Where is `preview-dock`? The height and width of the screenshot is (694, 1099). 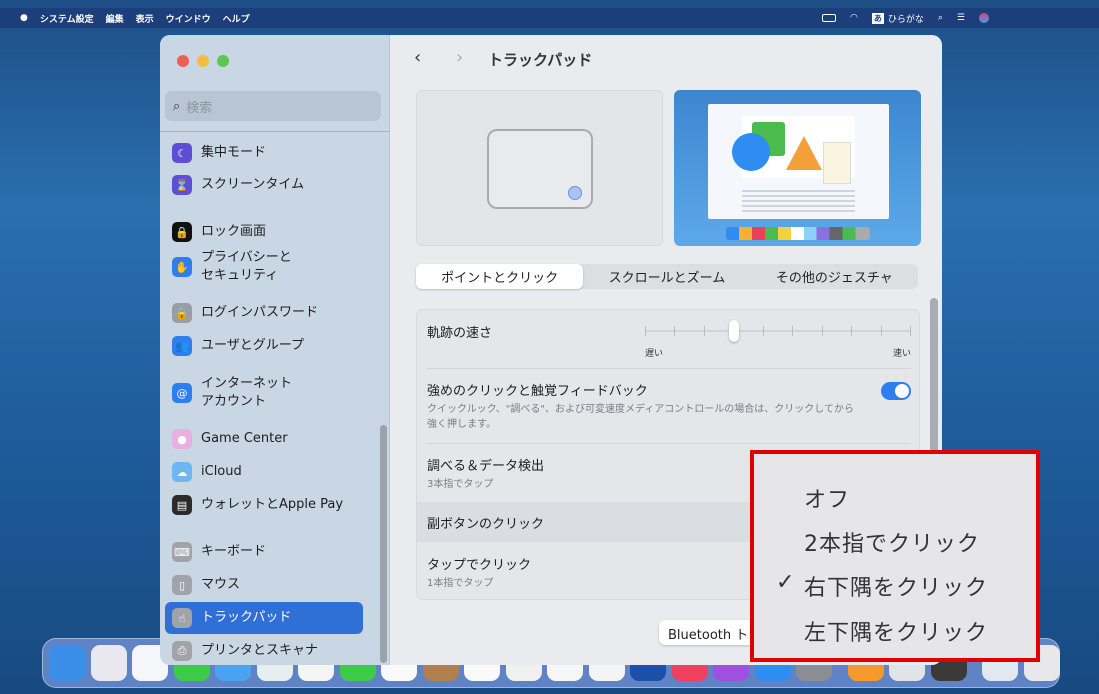
preview-dock is located at coordinates (798, 233).